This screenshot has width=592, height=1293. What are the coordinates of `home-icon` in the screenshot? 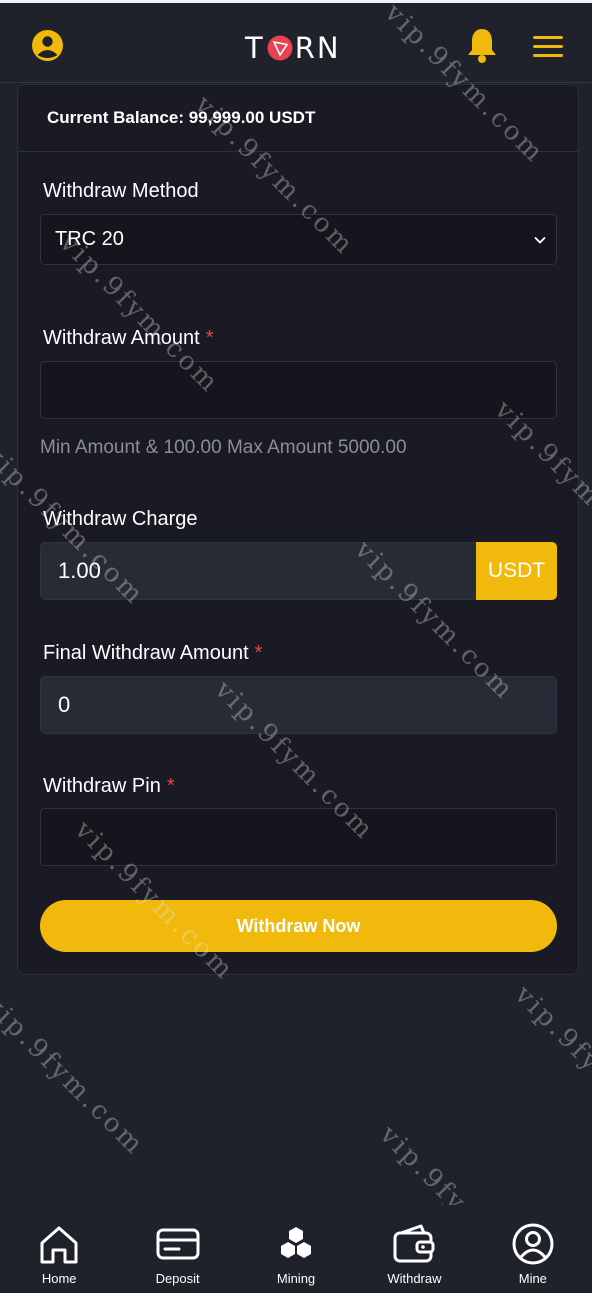 It's located at (59, 1245).